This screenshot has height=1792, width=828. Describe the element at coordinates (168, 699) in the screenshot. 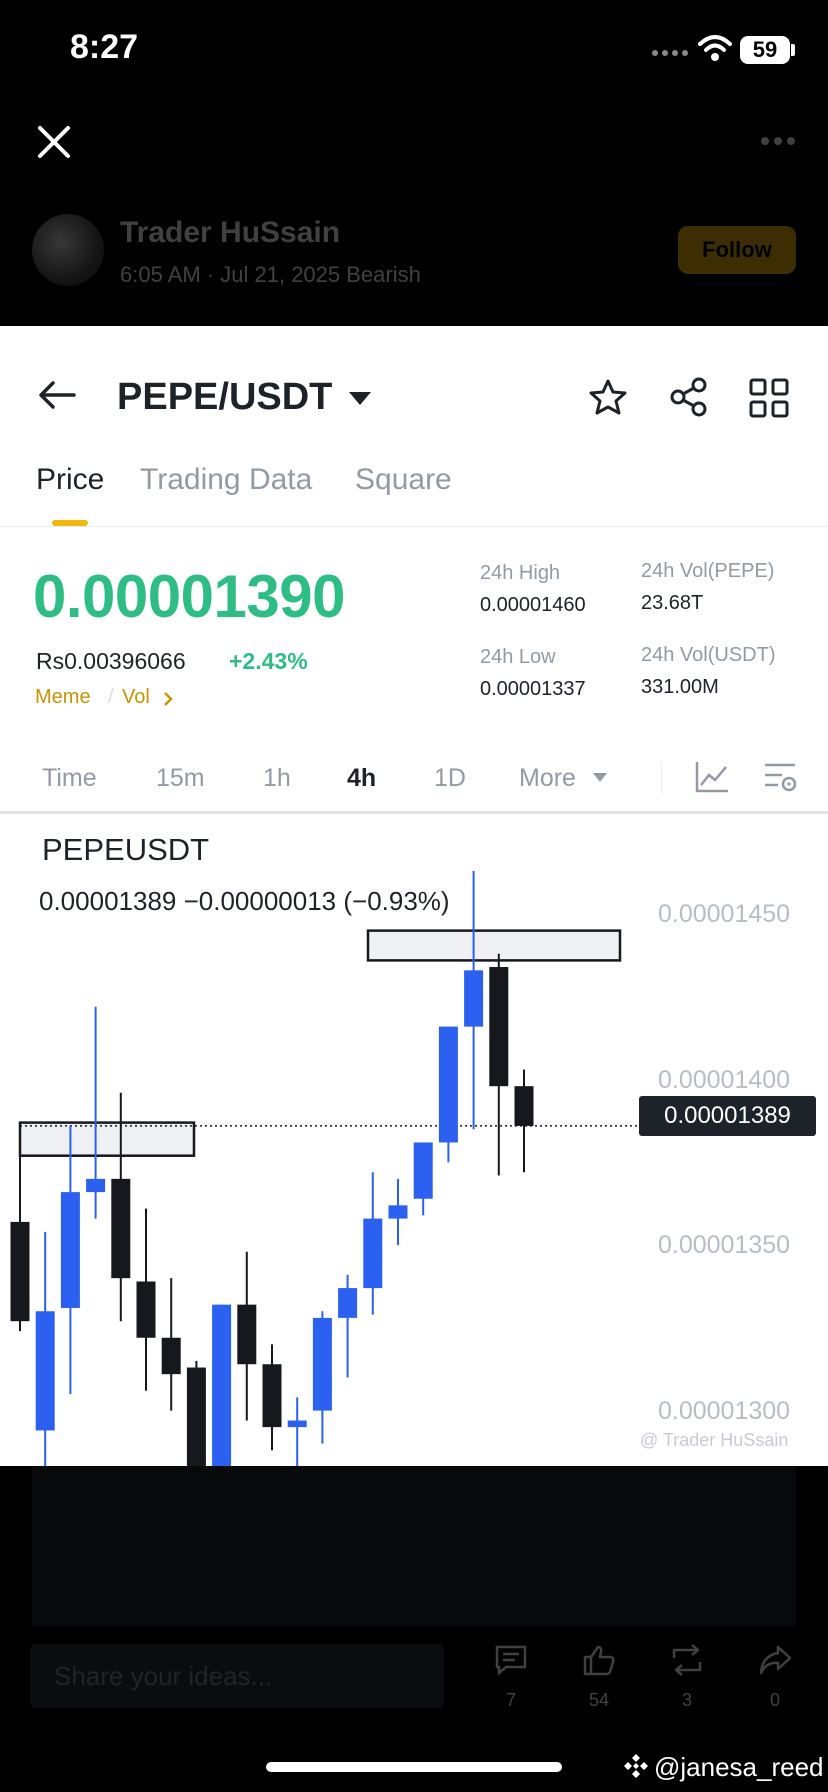

I see `chevron-right-icon` at that location.